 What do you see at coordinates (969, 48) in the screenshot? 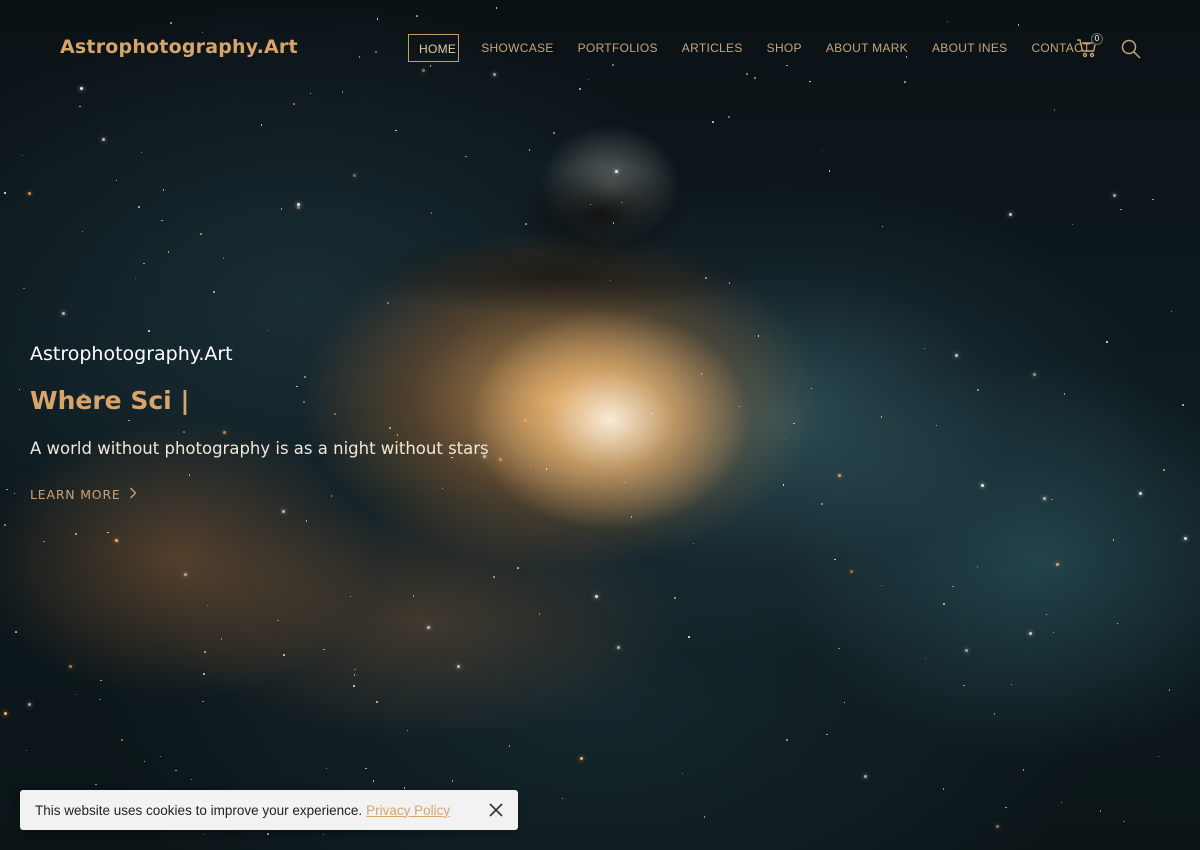
I see `nav-item-about-ines: ABOUT INES` at bounding box center [969, 48].